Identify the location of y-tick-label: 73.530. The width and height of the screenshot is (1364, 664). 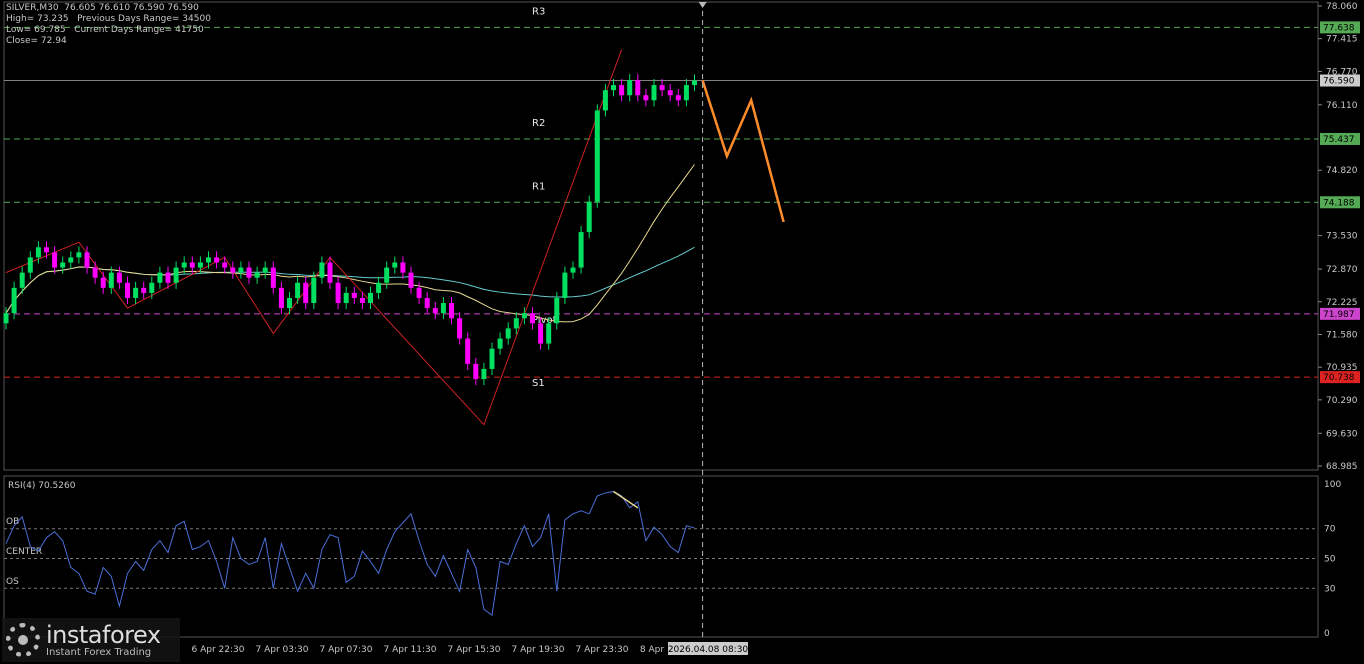
(1342, 237).